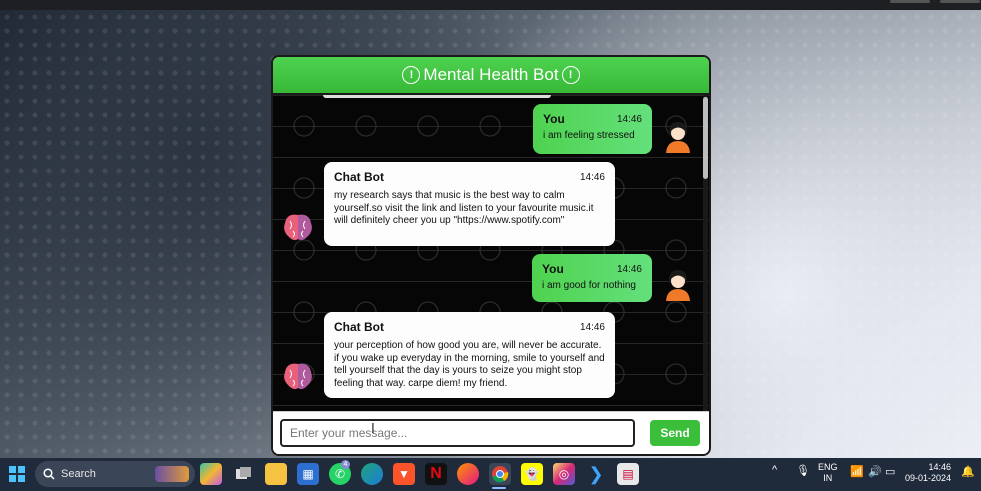 This screenshot has width=981, height=491. What do you see at coordinates (596, 474) in the screenshot?
I see `vscode-icon: ❯` at bounding box center [596, 474].